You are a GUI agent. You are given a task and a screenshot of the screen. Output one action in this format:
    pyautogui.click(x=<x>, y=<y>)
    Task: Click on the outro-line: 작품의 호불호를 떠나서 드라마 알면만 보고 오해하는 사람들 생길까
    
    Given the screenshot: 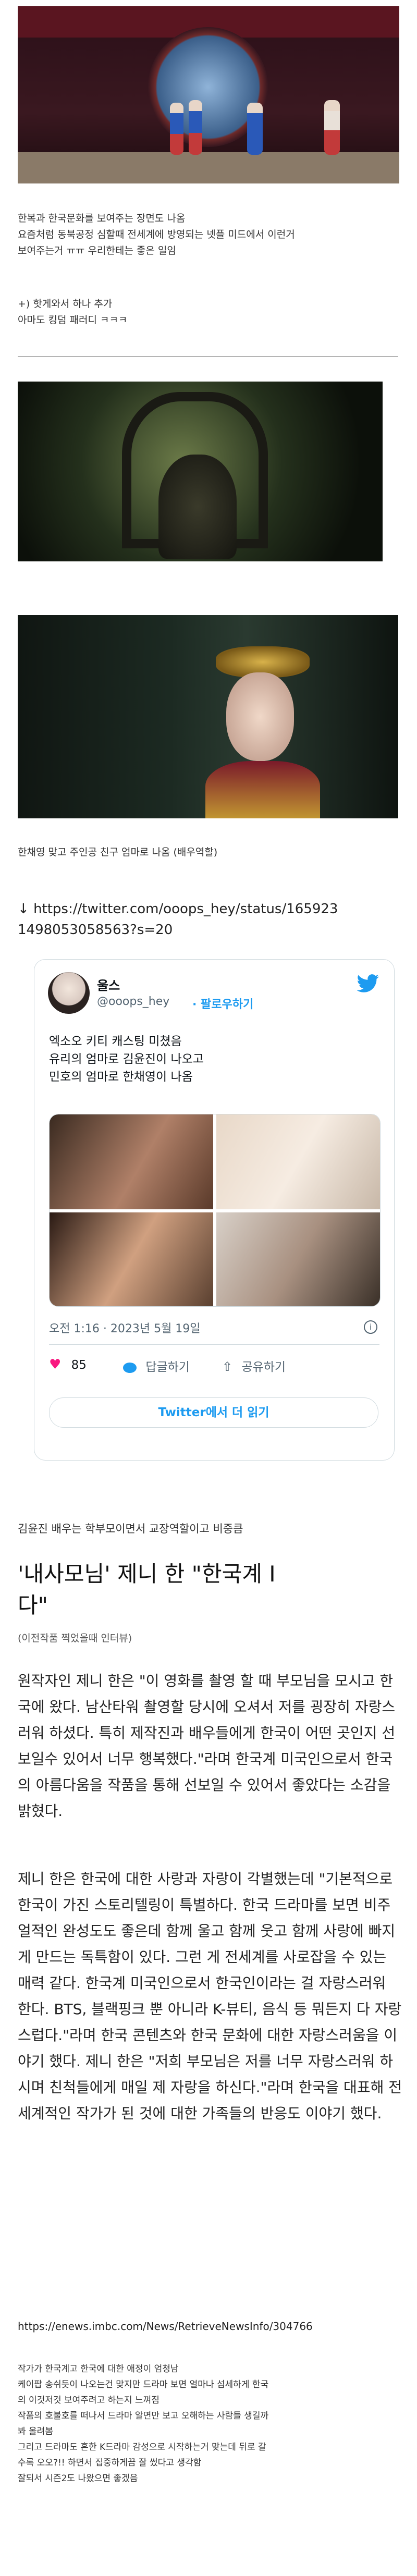 What is the action you would take?
    pyautogui.click(x=143, y=2416)
    